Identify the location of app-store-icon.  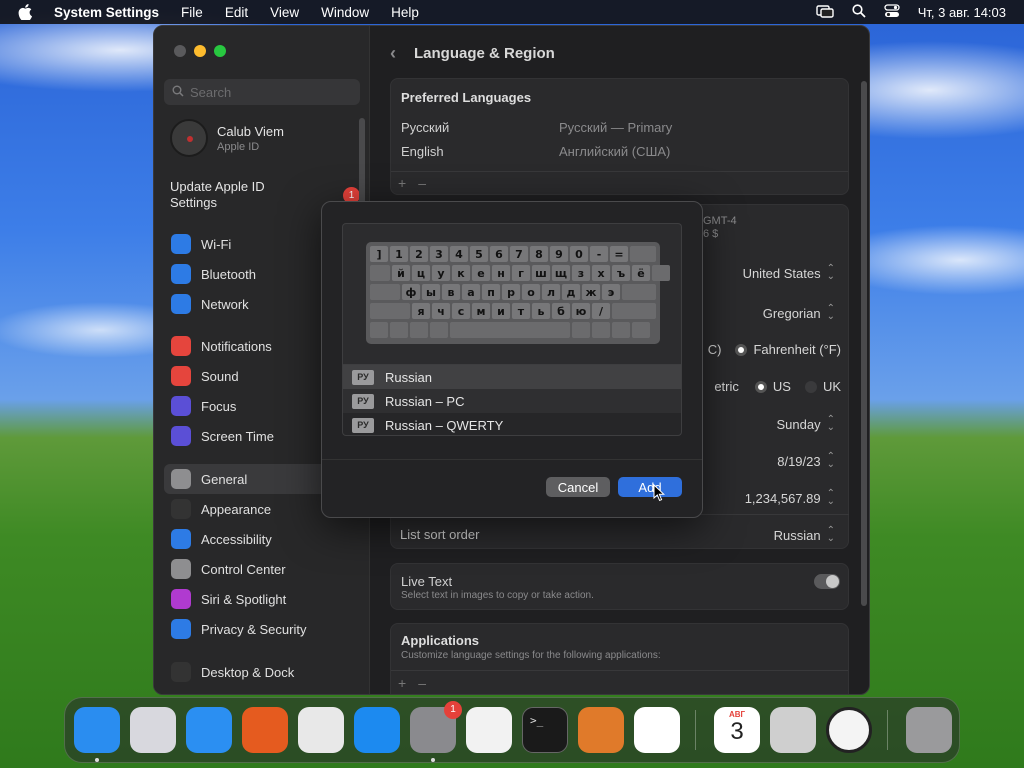
(377, 730).